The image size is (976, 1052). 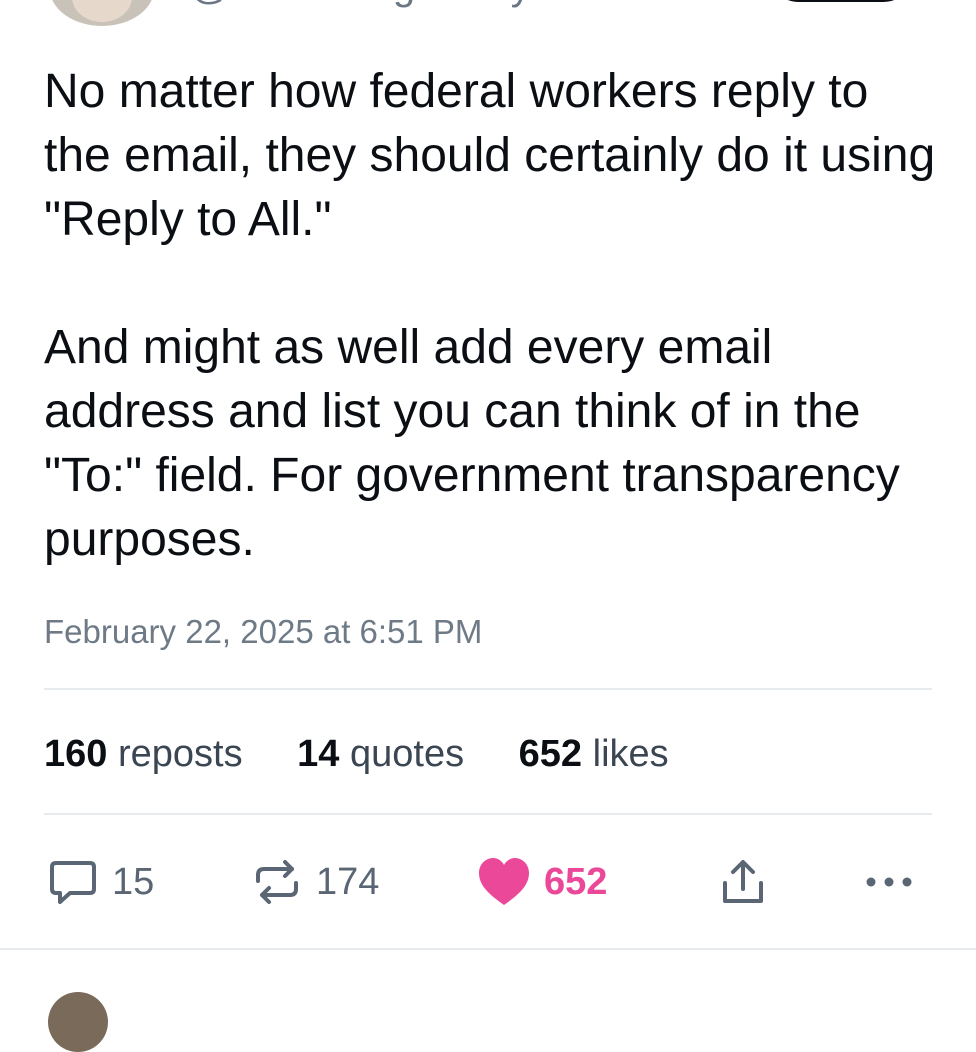 What do you see at coordinates (318, 754) in the screenshot?
I see `quotes-count: 14` at bounding box center [318, 754].